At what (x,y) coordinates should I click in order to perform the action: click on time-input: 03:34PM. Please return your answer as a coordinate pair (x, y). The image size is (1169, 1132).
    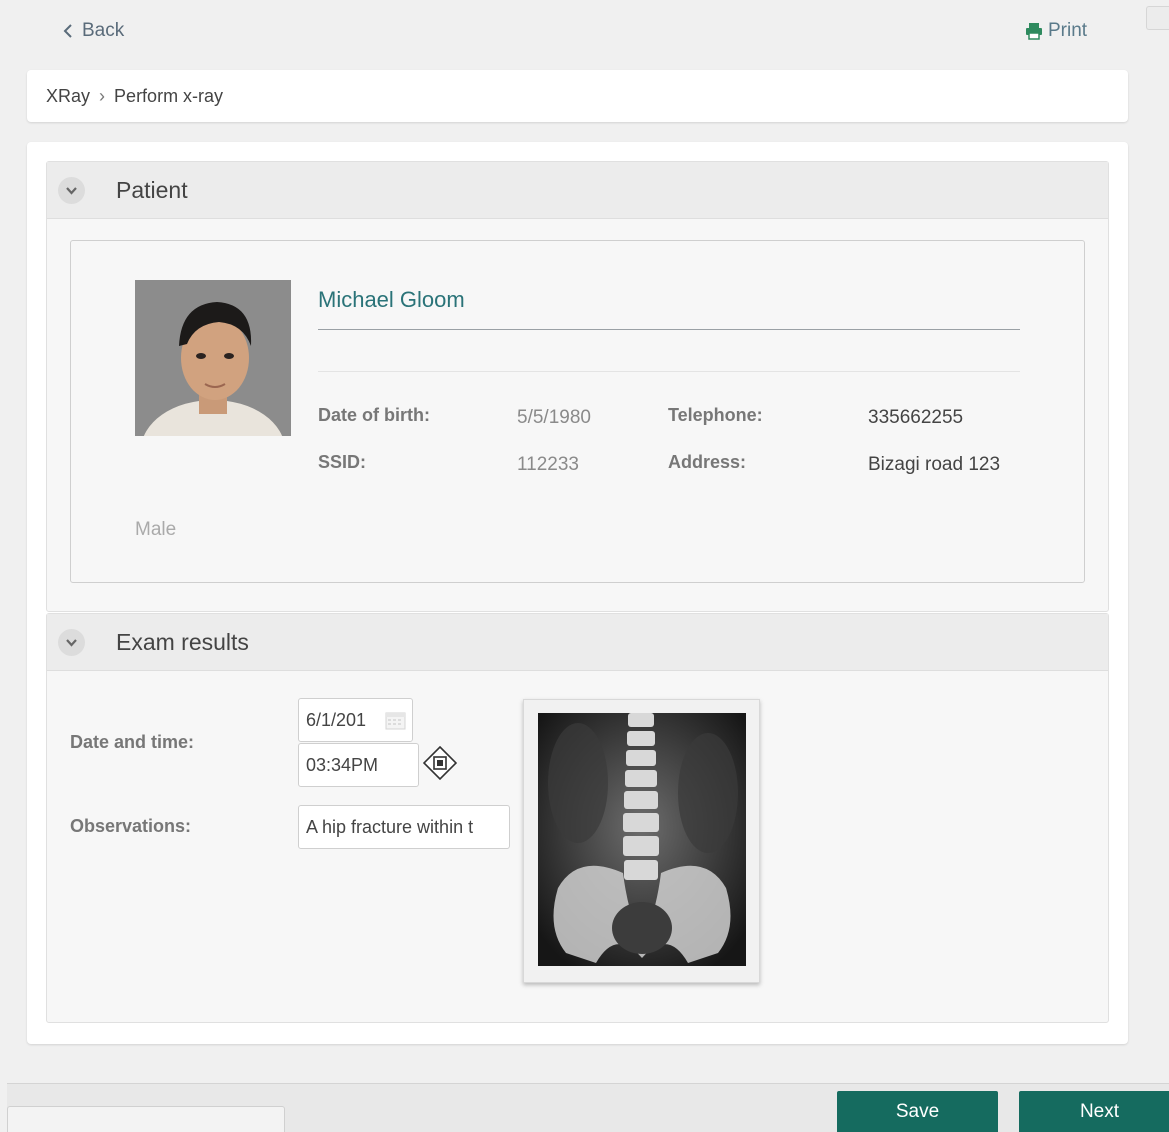
    Looking at the image, I should click on (358, 765).